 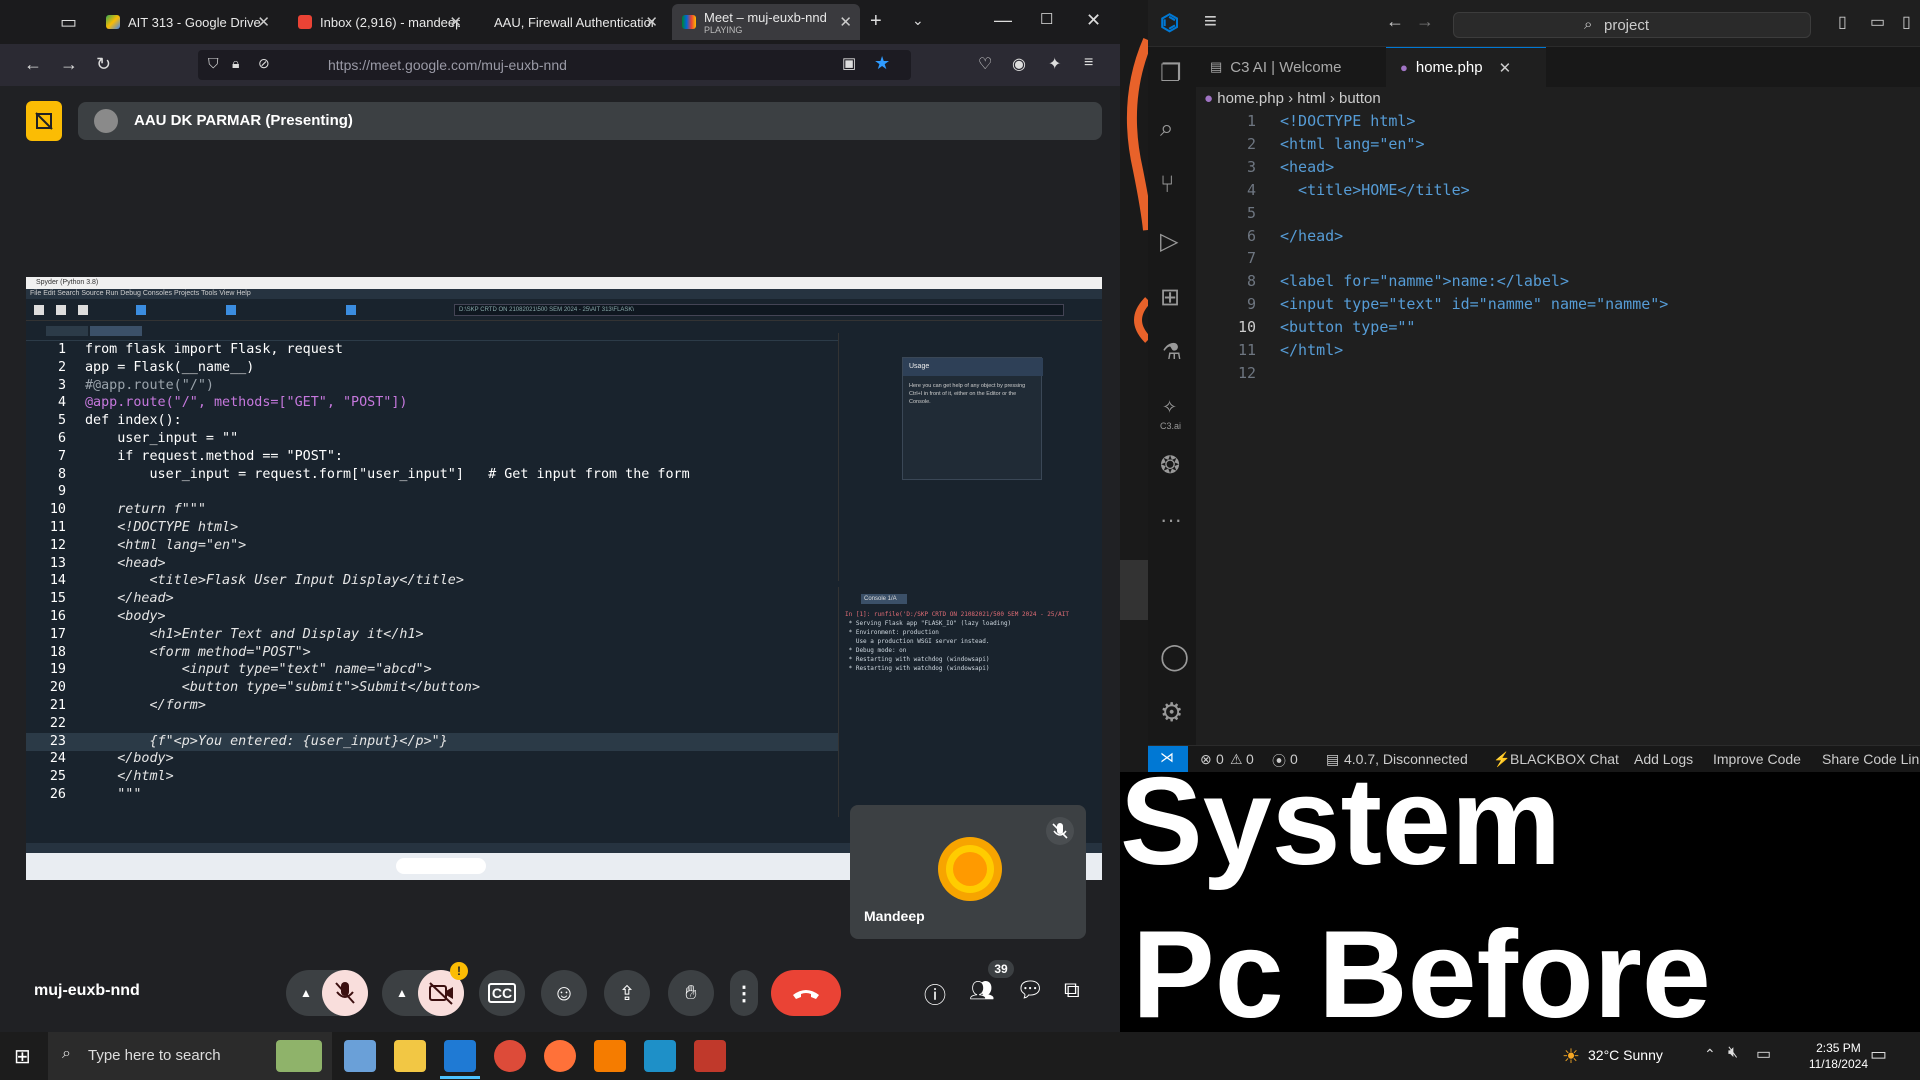 I want to click on toggle-secondary-sidebar-icon: ▯, so click(x=1906, y=22).